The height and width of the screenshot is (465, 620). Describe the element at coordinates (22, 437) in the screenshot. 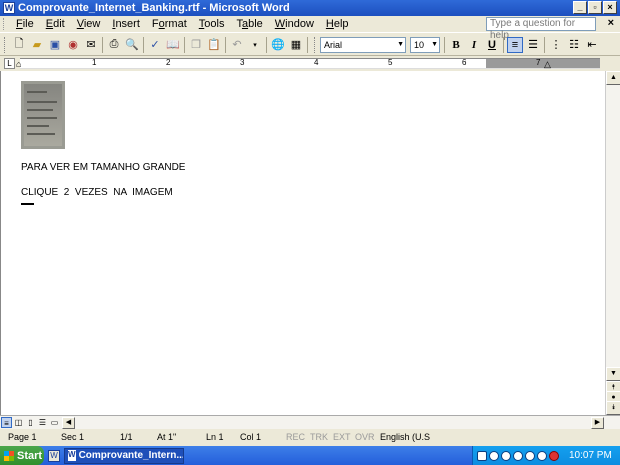

I see `status-page: Page 1` at that location.